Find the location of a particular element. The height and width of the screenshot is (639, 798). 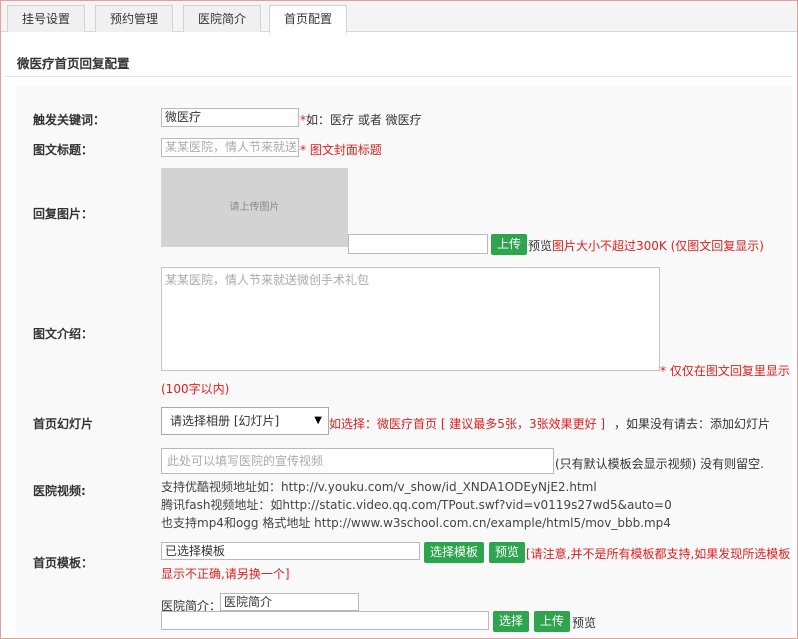

video-hint: (只有默认模板会显示视频) 没有则留空. is located at coordinates (659, 464).